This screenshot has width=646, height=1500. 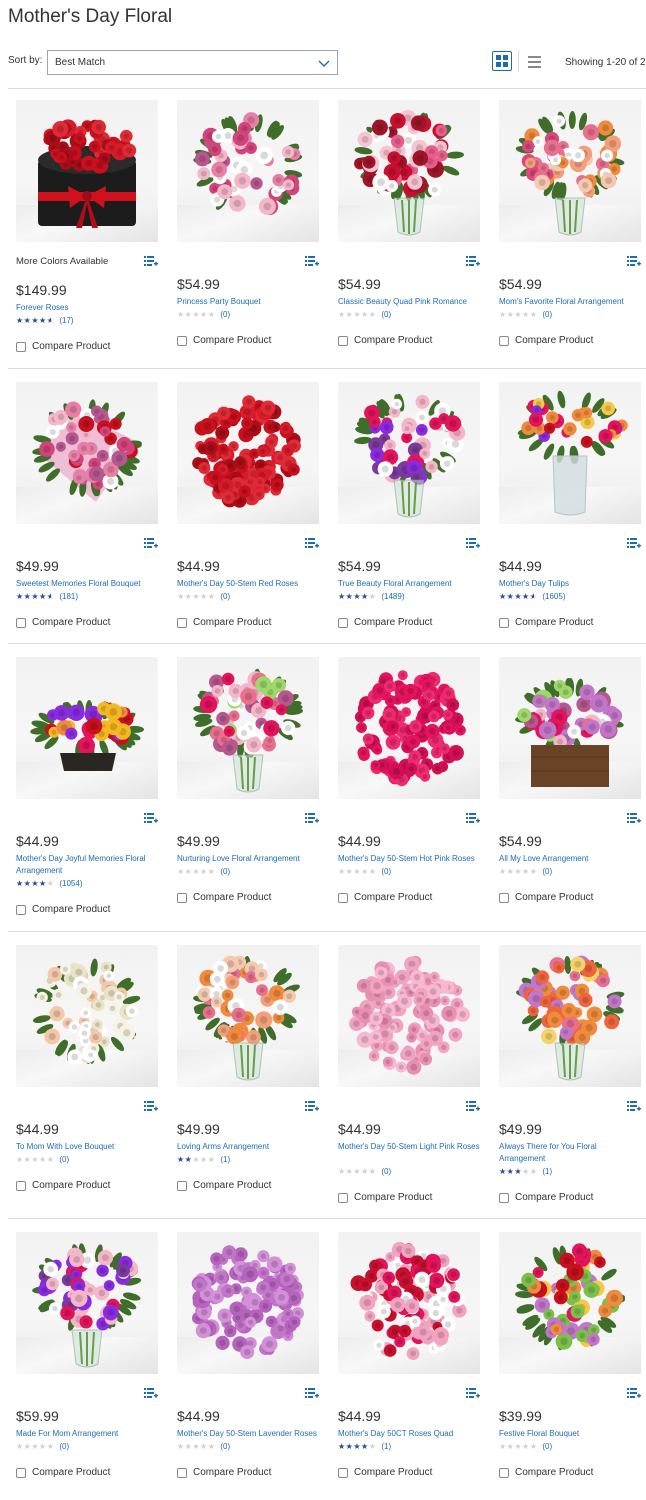 What do you see at coordinates (87, 1434) in the screenshot?
I see `product-name-link: Made For Mom Arrangement` at bounding box center [87, 1434].